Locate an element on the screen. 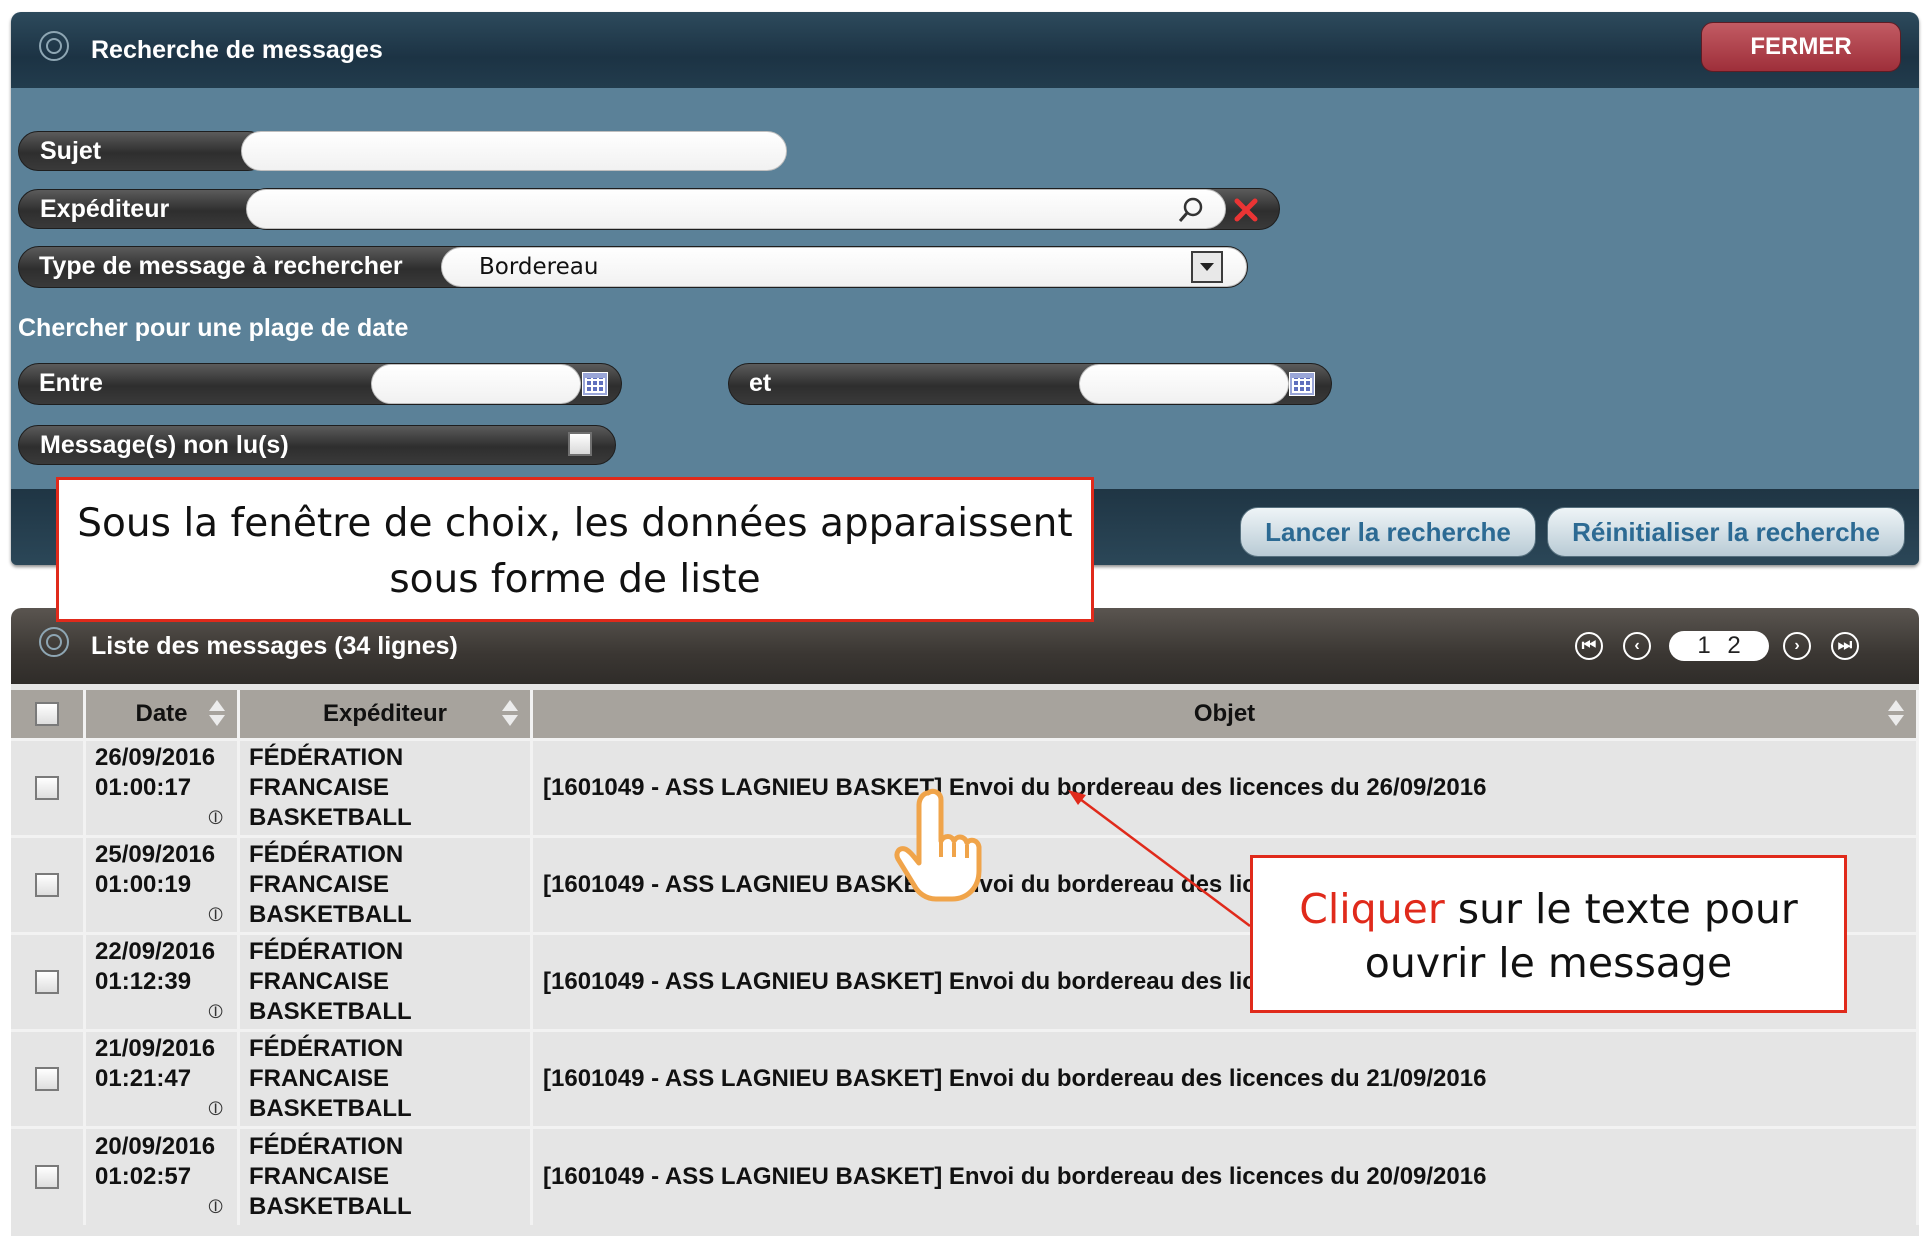 This screenshot has width=1924, height=1236. hand-pointer-icon is located at coordinates (938, 845).